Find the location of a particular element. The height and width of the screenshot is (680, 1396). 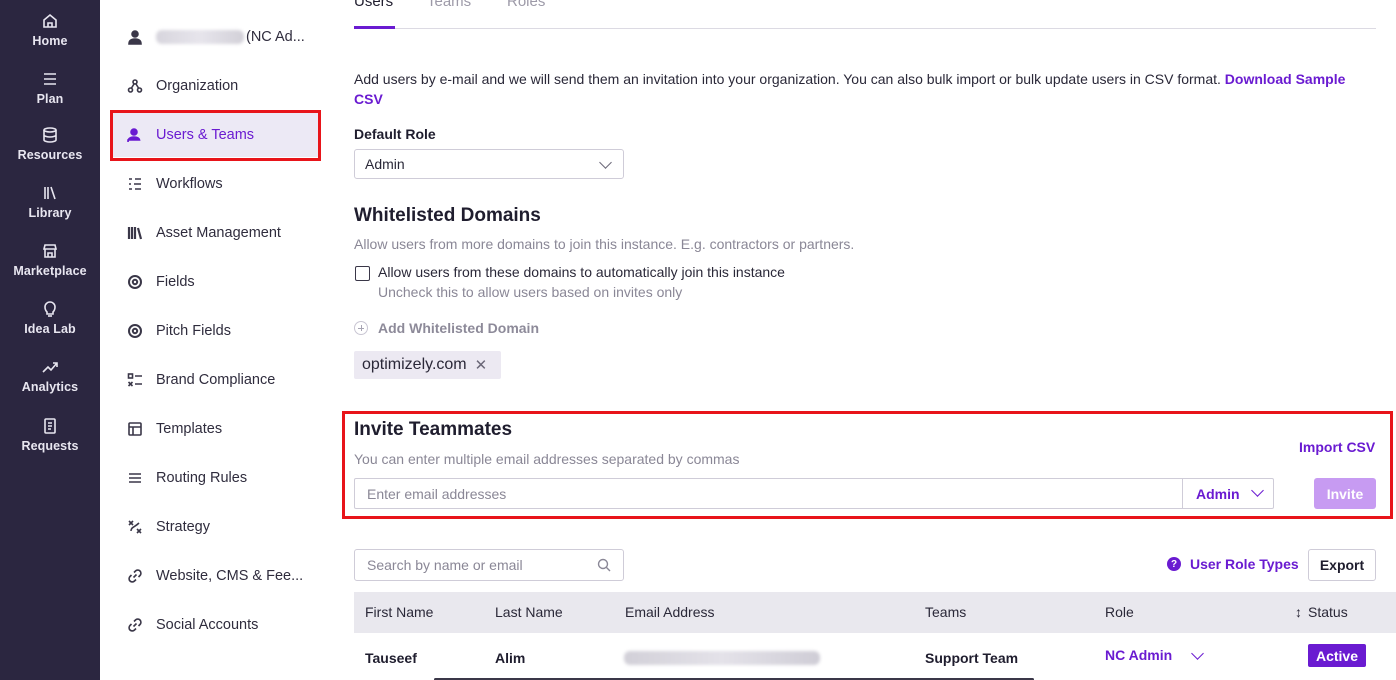

nav-analytics-label: Analytics is located at coordinates (50, 387).